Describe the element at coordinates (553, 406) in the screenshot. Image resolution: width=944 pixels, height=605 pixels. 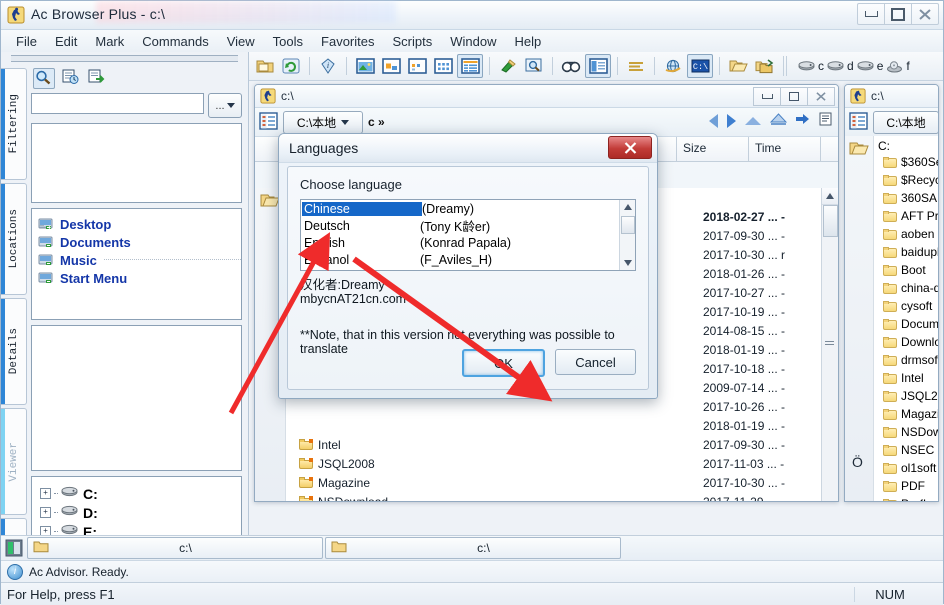
I see `table-row: 2017-10-26 ... -` at that location.